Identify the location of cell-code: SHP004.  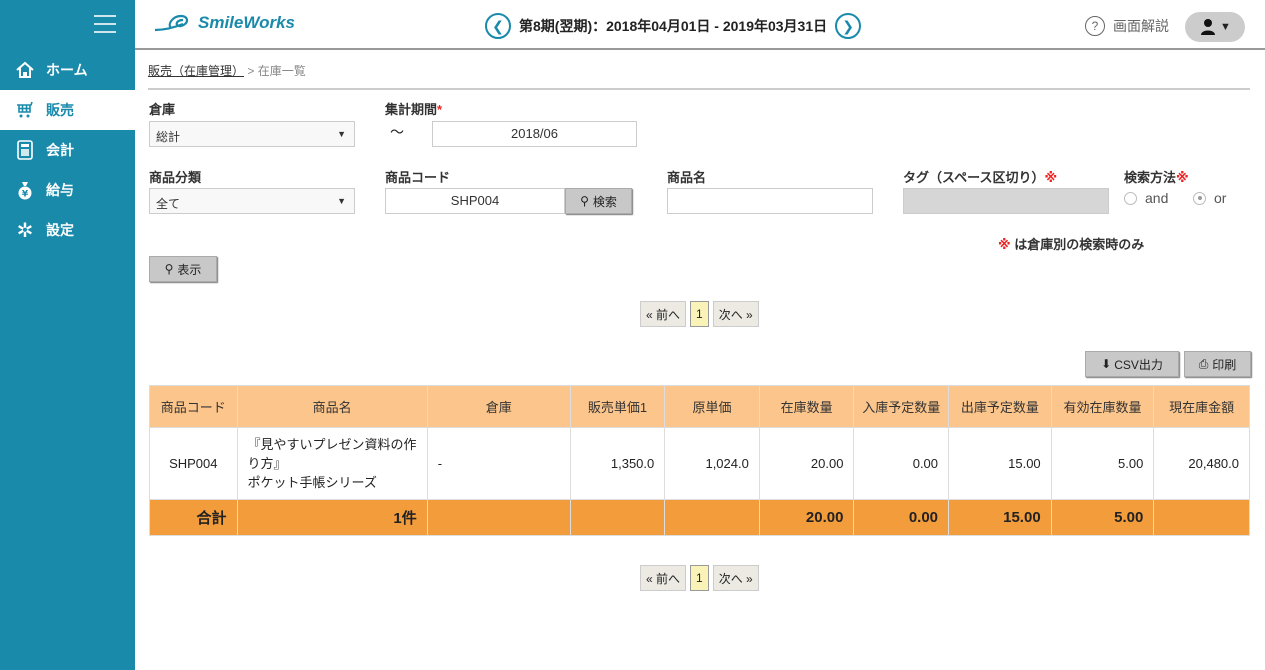
(193, 463).